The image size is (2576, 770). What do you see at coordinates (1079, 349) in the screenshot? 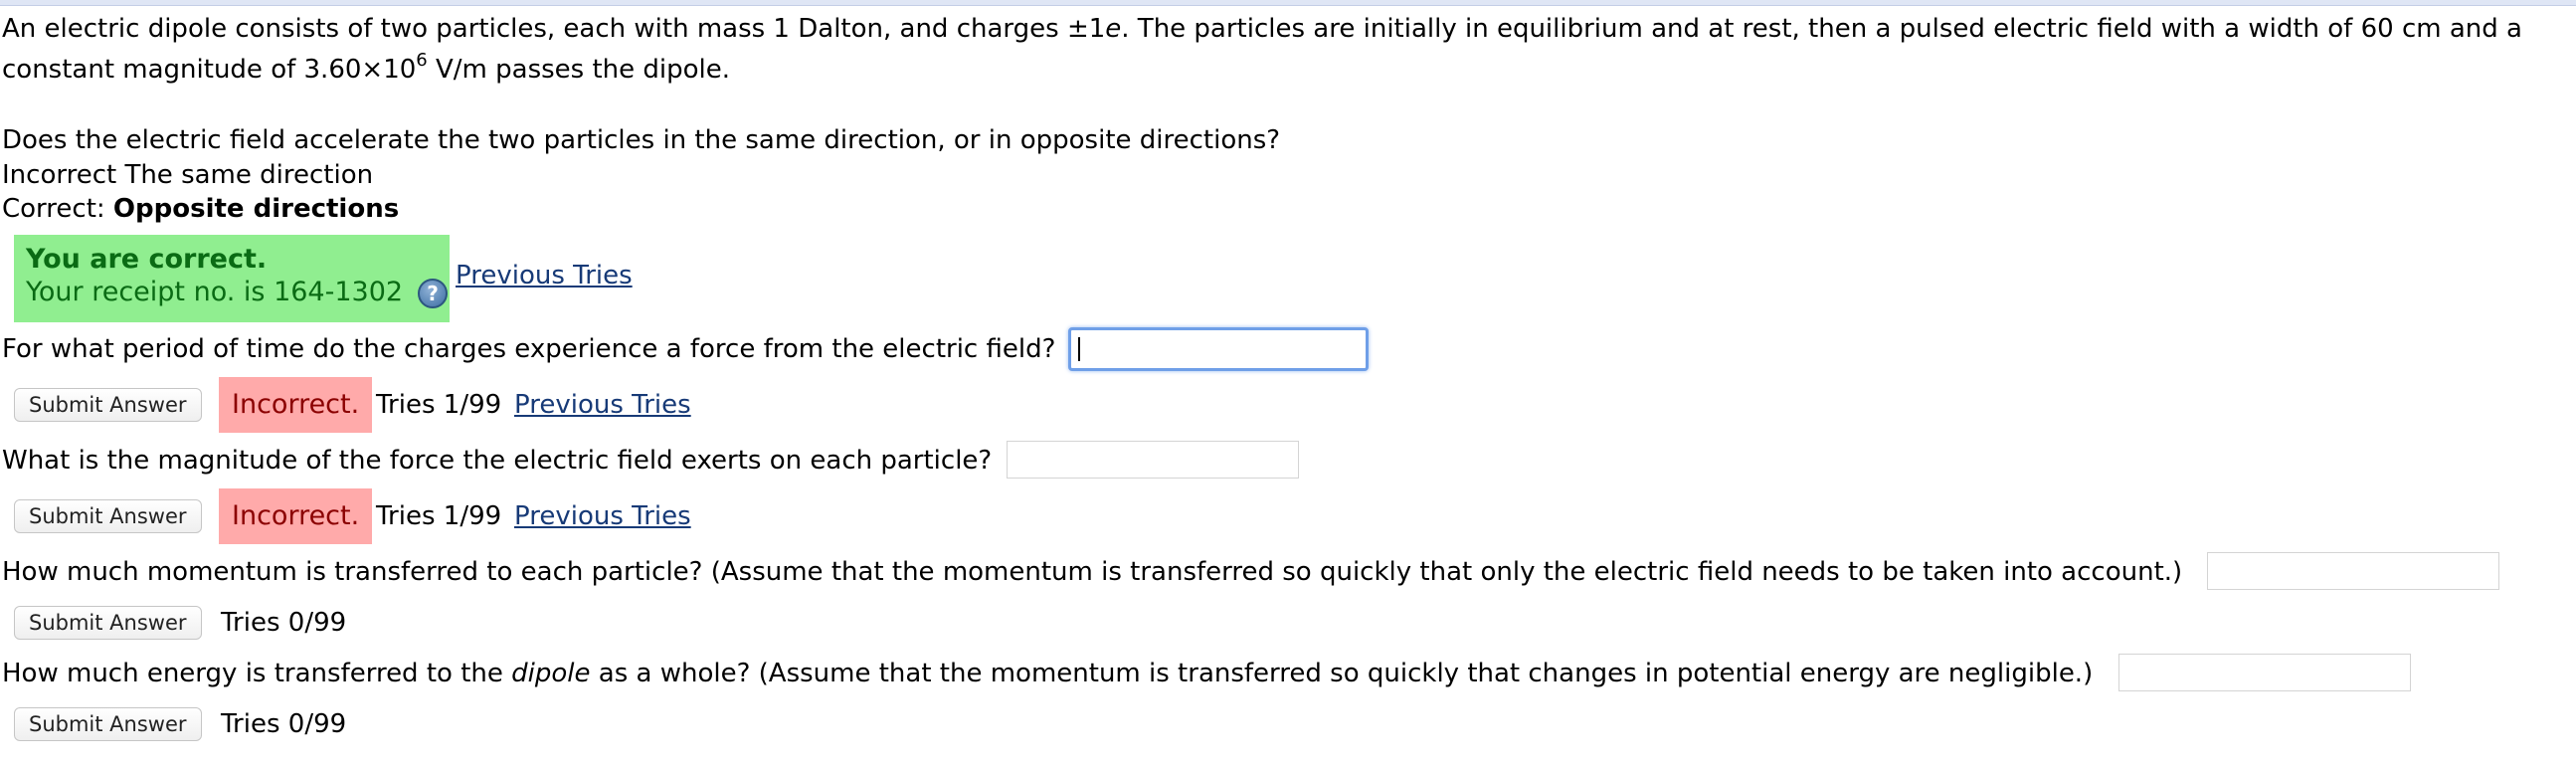
I see `text-caret` at bounding box center [1079, 349].